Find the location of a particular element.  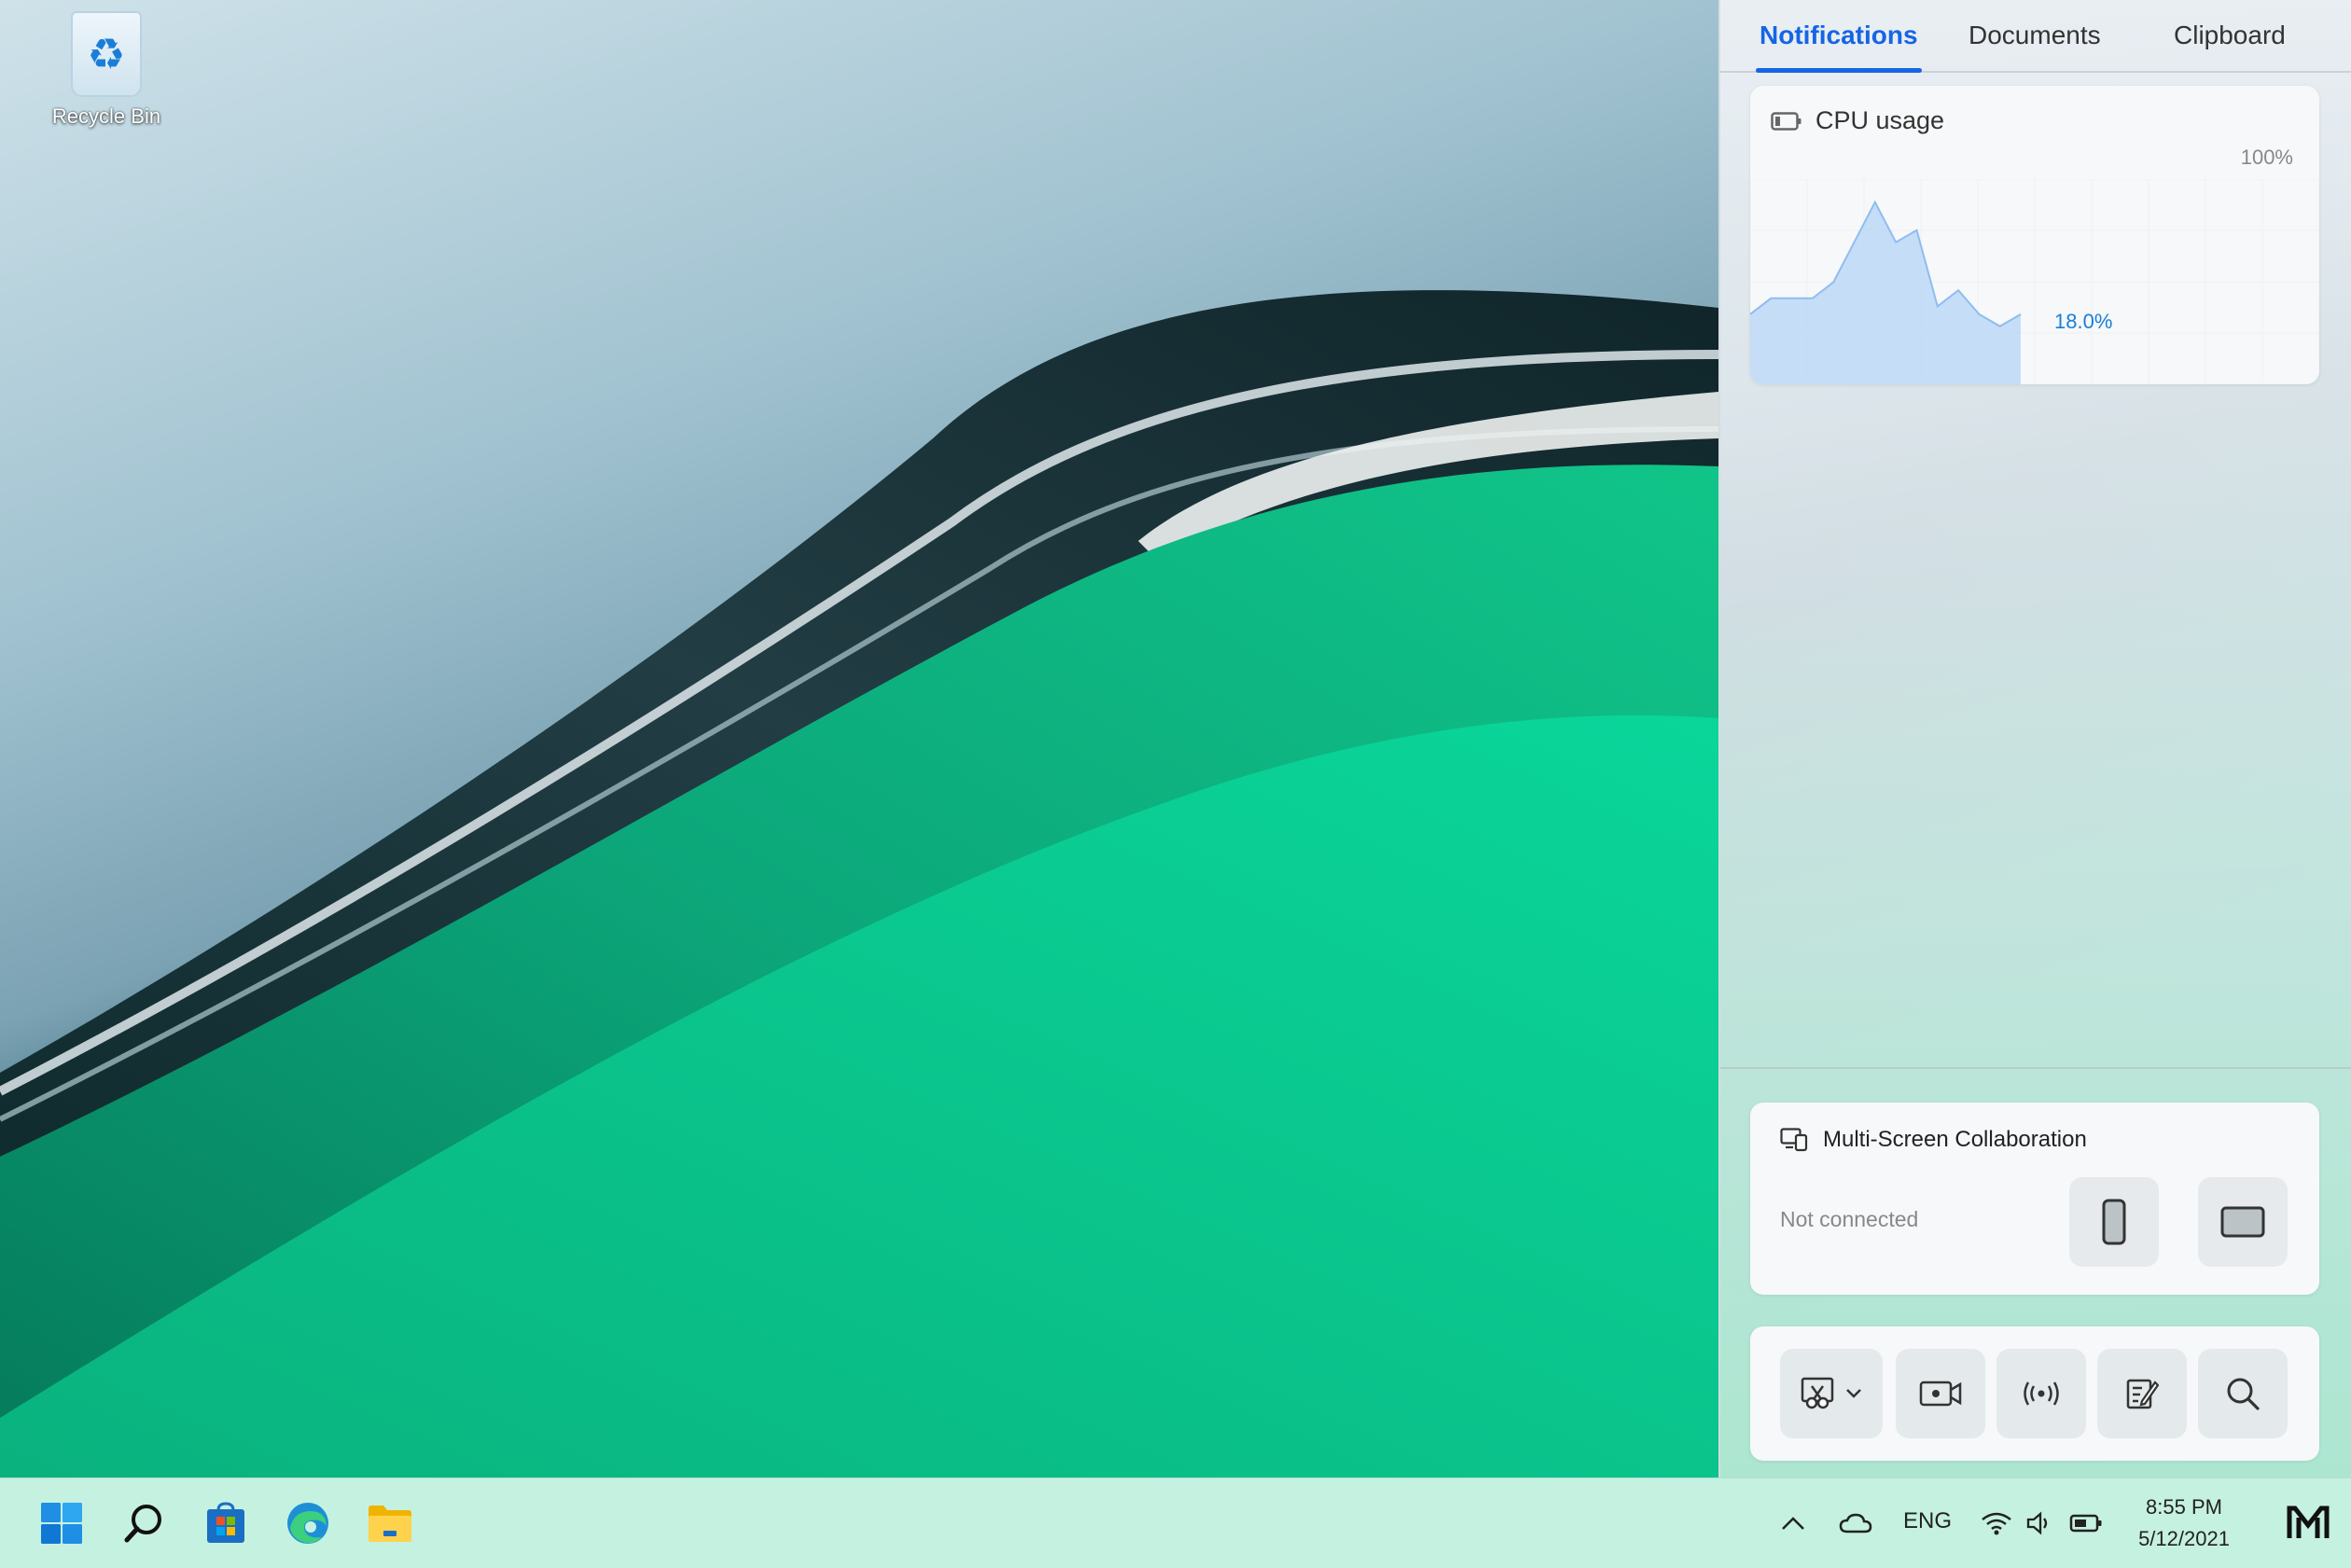

wifi-icon is located at coordinates (1996, 1523).